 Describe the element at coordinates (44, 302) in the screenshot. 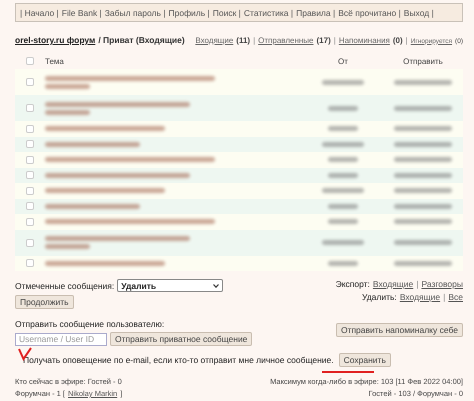

I see `continue-button: Продолжить` at that location.